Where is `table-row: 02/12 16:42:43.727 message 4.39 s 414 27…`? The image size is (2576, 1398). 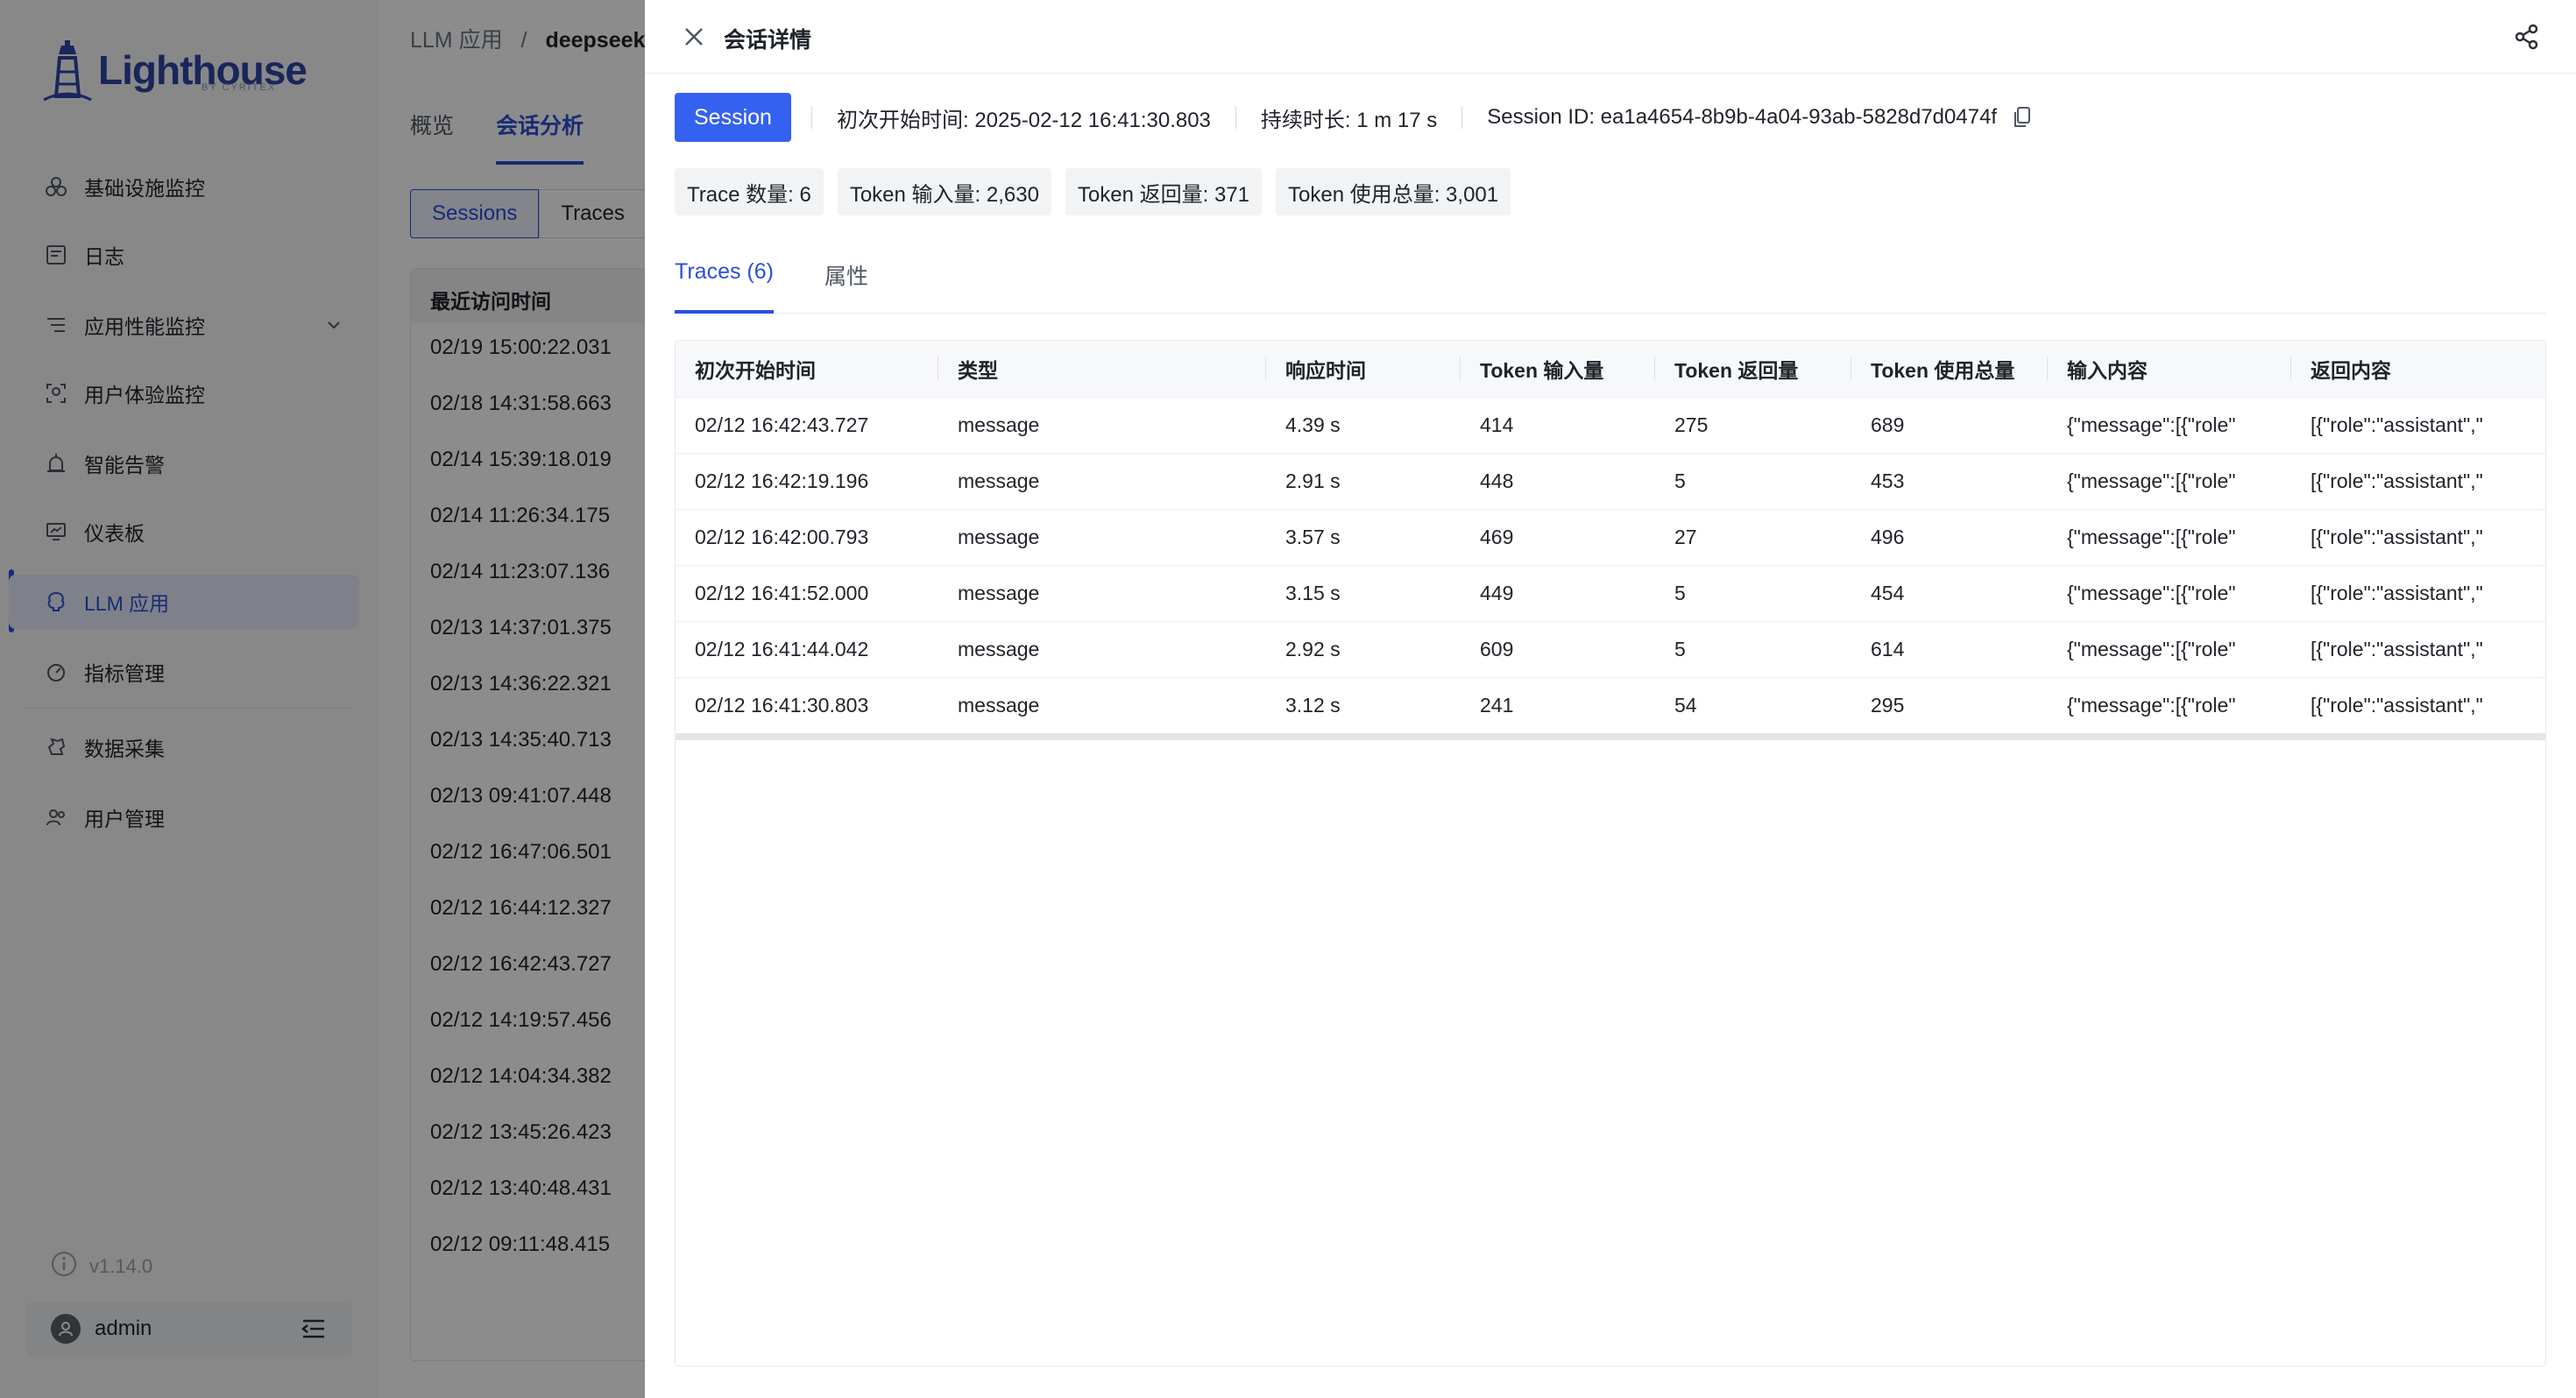
table-row: 02/12 16:42:43.727 message 4.39 s 414 27… is located at coordinates (1610, 424).